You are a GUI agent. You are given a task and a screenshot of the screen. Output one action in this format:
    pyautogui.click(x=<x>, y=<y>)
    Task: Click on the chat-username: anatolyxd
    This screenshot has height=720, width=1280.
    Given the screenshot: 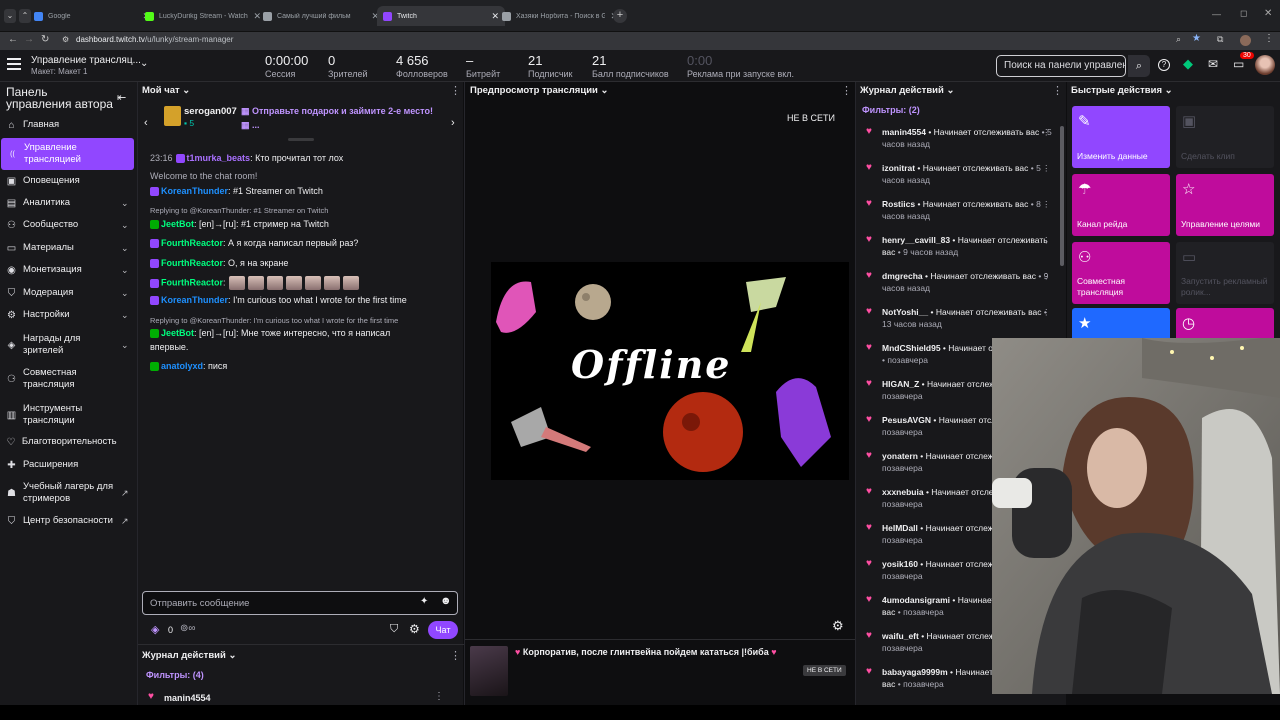 What is the action you would take?
    pyautogui.click(x=182, y=366)
    